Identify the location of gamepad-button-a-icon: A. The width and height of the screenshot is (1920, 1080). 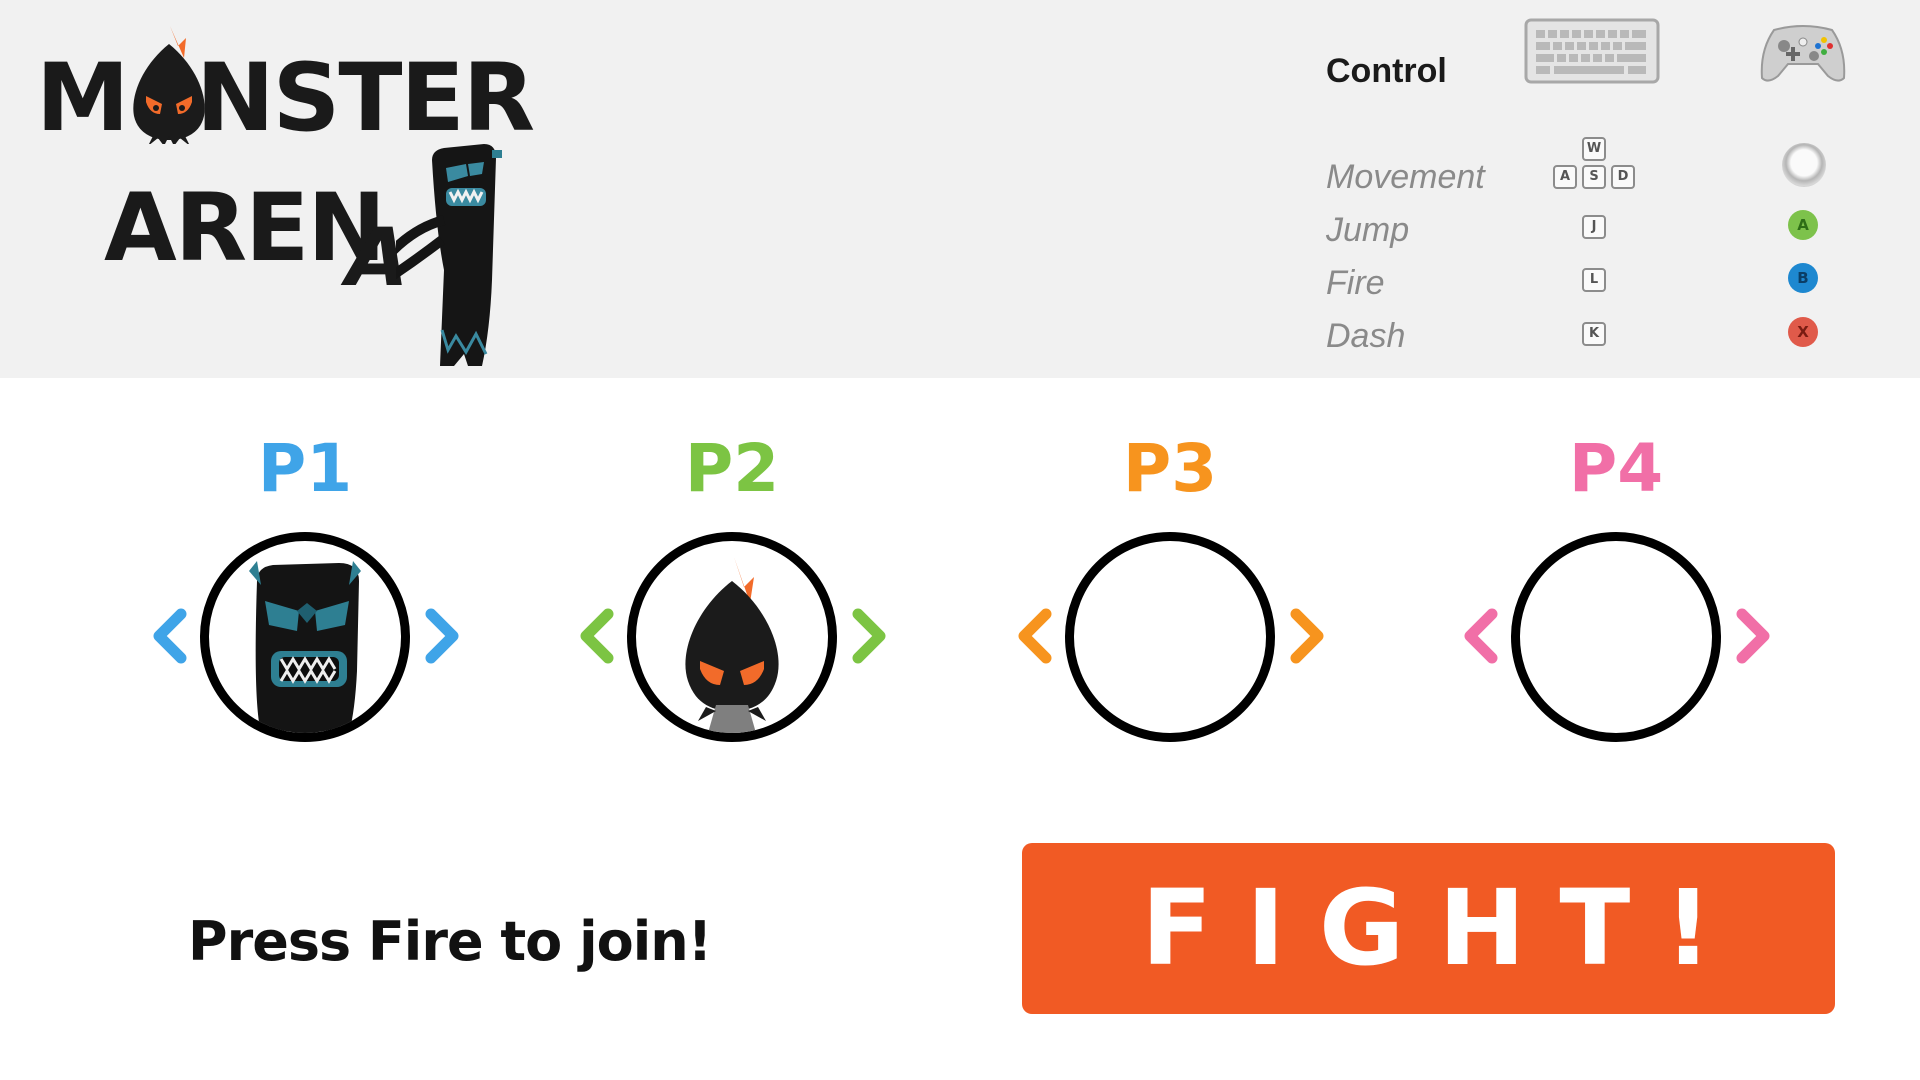
(1803, 225).